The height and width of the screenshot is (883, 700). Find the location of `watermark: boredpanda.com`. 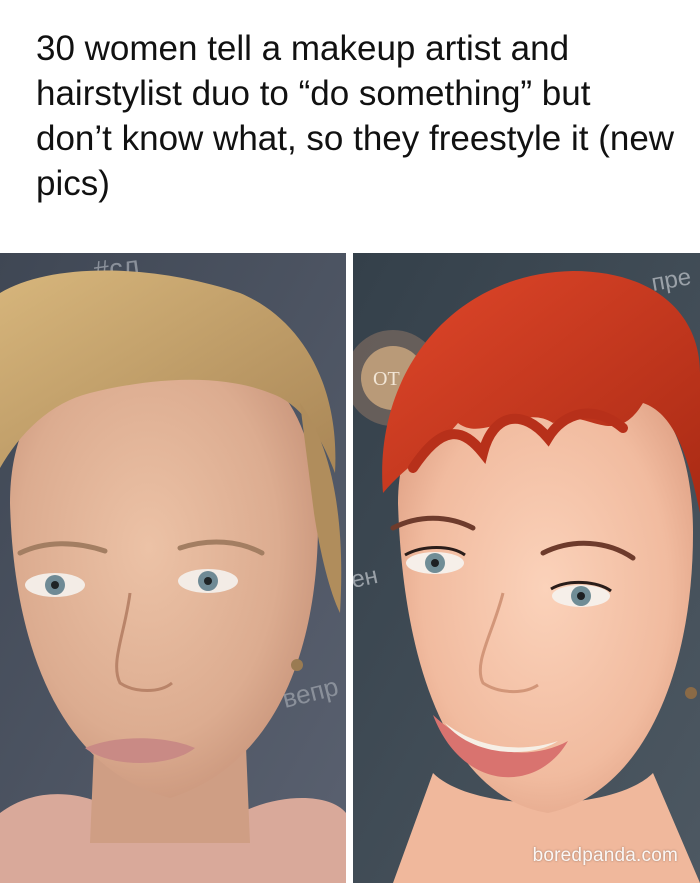

watermark: boredpanda.com is located at coordinates (605, 855).